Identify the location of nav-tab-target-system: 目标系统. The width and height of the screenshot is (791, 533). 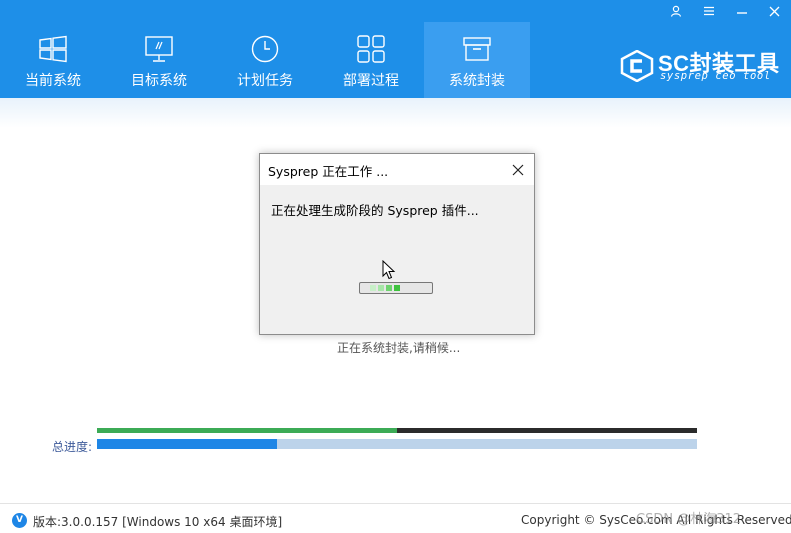
(159, 60).